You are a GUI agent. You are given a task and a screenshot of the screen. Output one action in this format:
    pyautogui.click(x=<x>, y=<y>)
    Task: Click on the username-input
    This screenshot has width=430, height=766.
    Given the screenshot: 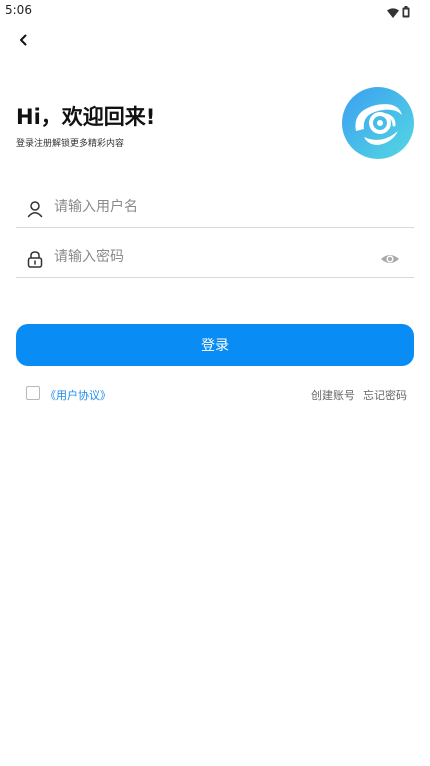 What is the action you would take?
    pyautogui.click(x=214, y=207)
    